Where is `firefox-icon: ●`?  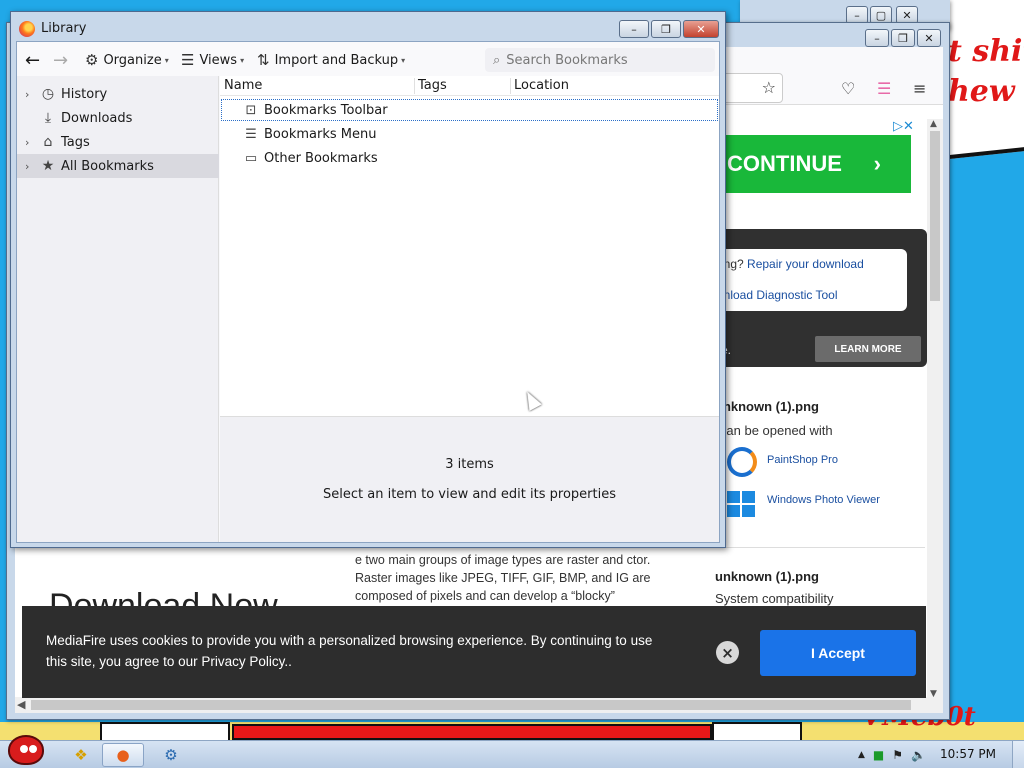
firefox-icon: ● is located at coordinates (123, 755).